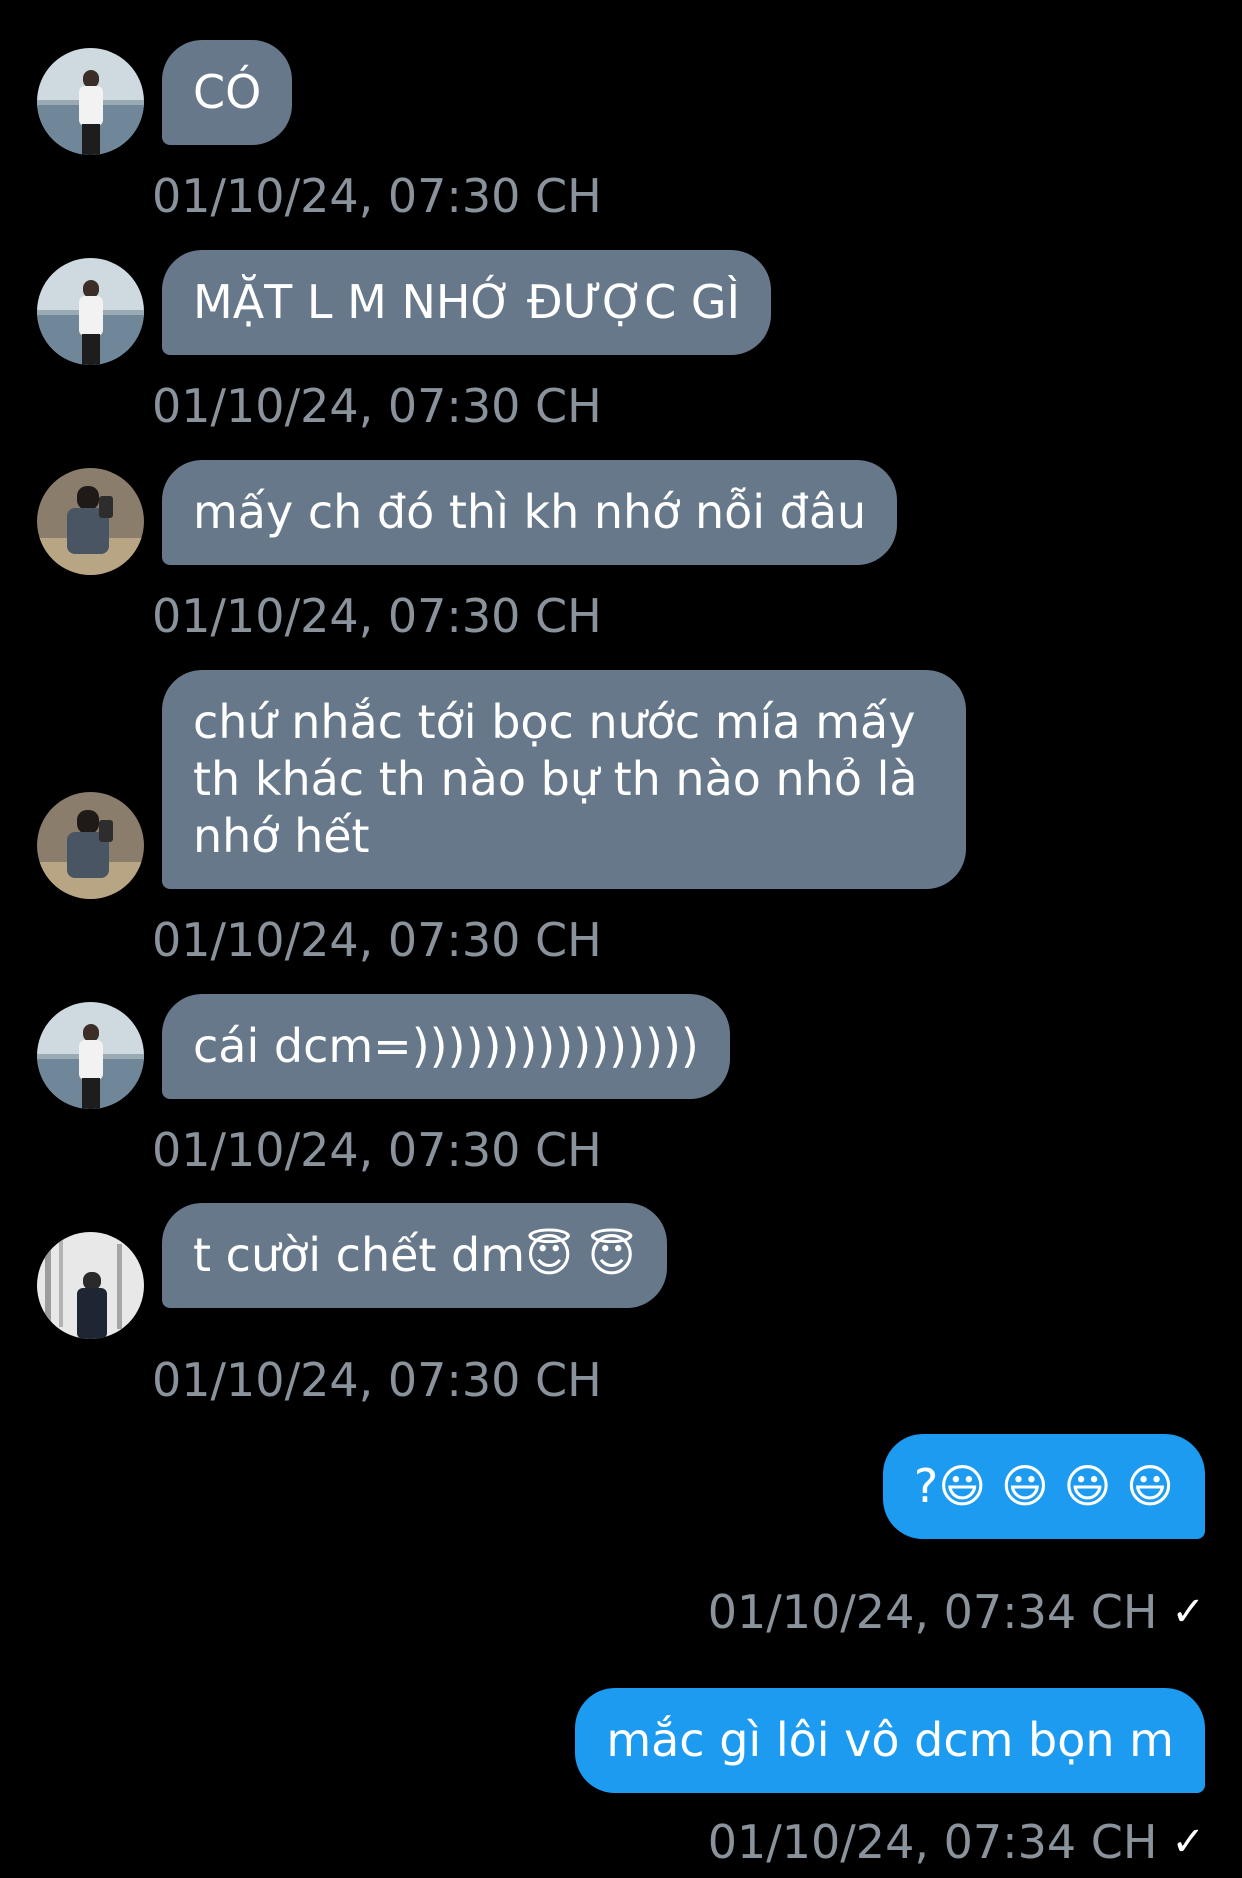  What do you see at coordinates (227, 92) in the screenshot?
I see `message-bubble: CÓ` at bounding box center [227, 92].